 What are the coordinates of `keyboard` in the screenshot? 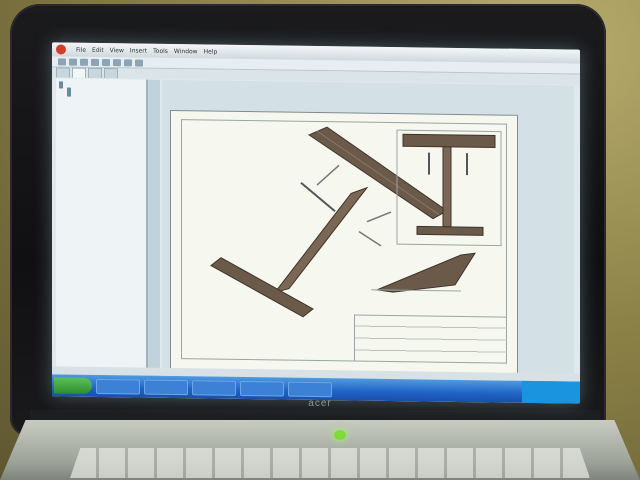 It's located at (330, 463).